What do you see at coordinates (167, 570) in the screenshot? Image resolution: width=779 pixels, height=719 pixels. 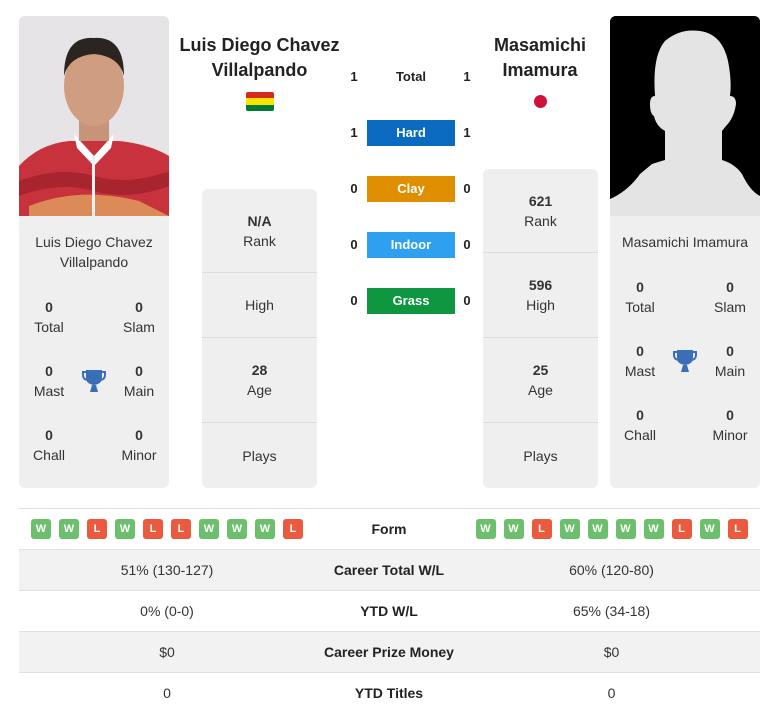 I see `left-value: 51% (130-127)` at bounding box center [167, 570].